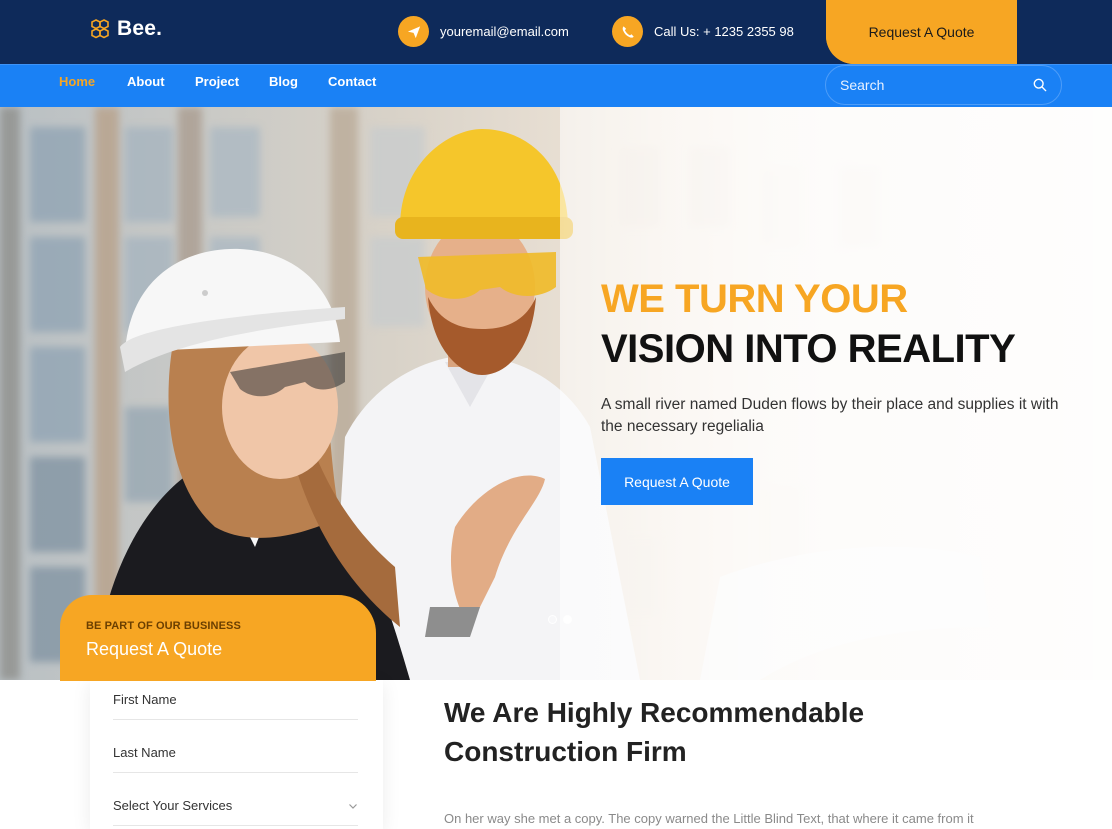  I want to click on quote-form-title: Request A Quote, so click(154, 649).